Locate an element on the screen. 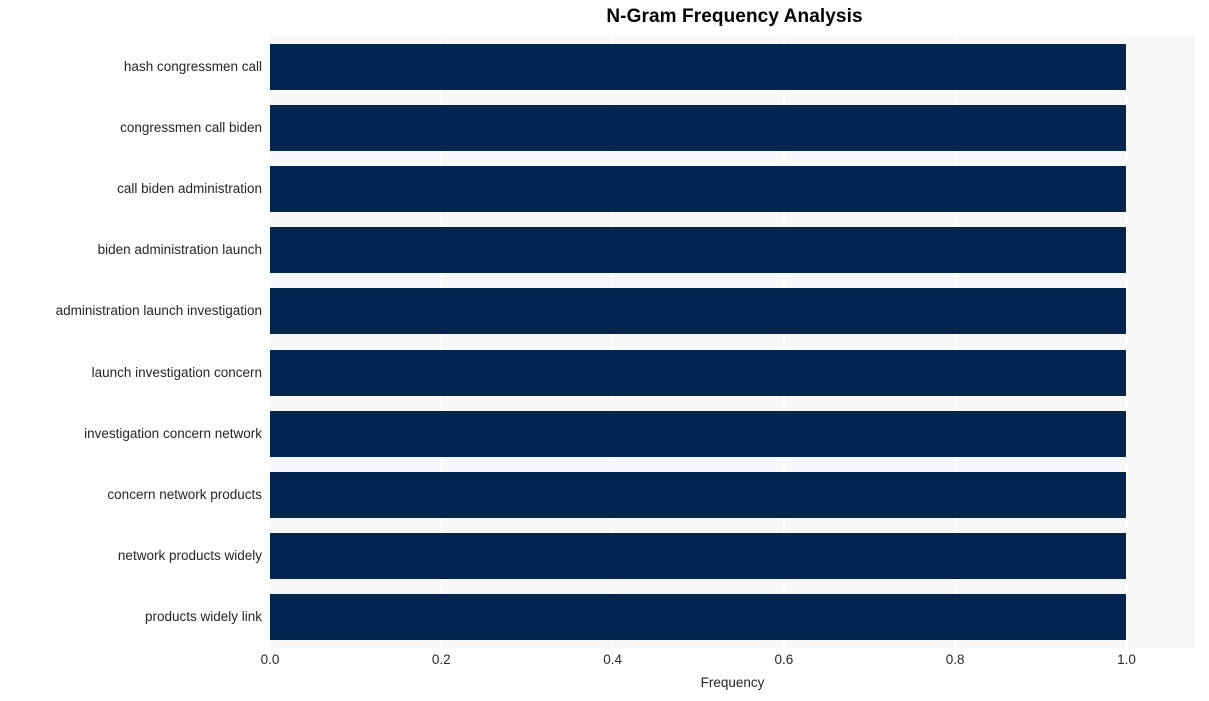 The image size is (1209, 701). x-axis-tick-label: 0.6 is located at coordinates (784, 659).